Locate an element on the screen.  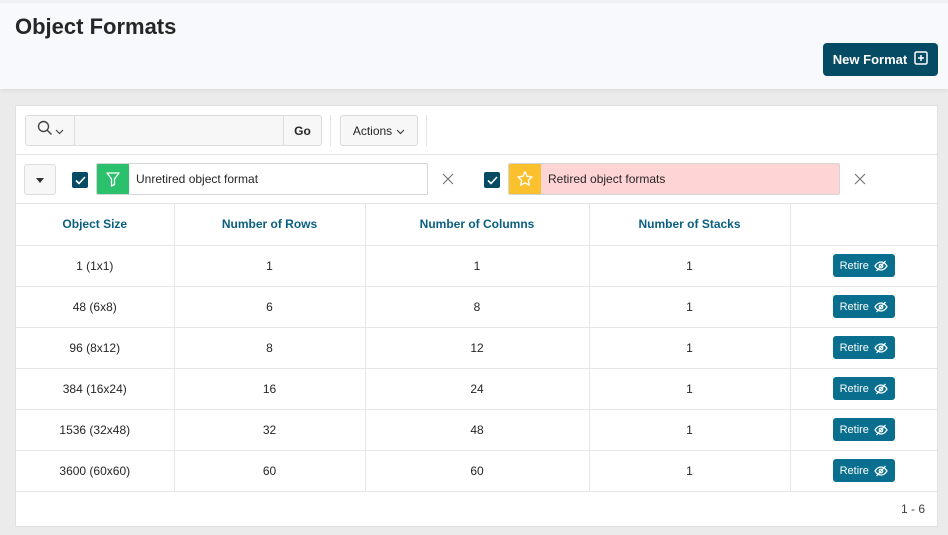
filter-label: Retired object formats is located at coordinates (607, 179).